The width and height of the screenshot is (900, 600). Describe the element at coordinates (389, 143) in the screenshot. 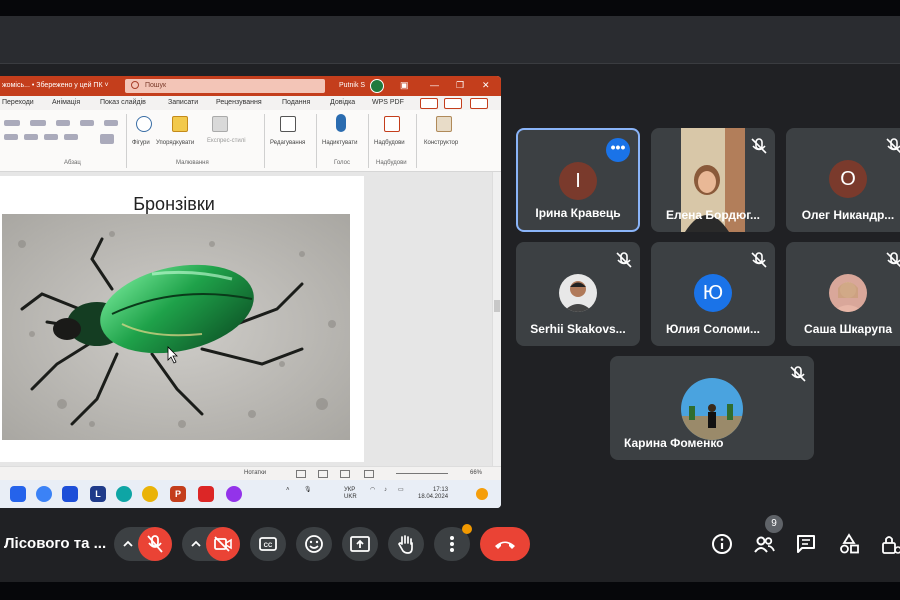

I see `addins-label: Надбудови` at that location.